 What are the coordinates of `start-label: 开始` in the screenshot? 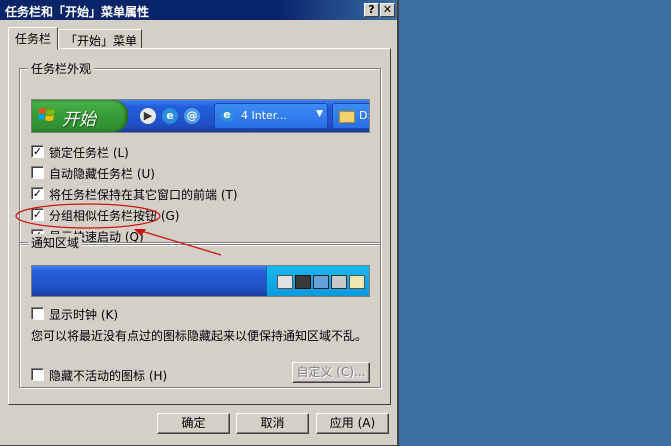 It's located at (79, 120).